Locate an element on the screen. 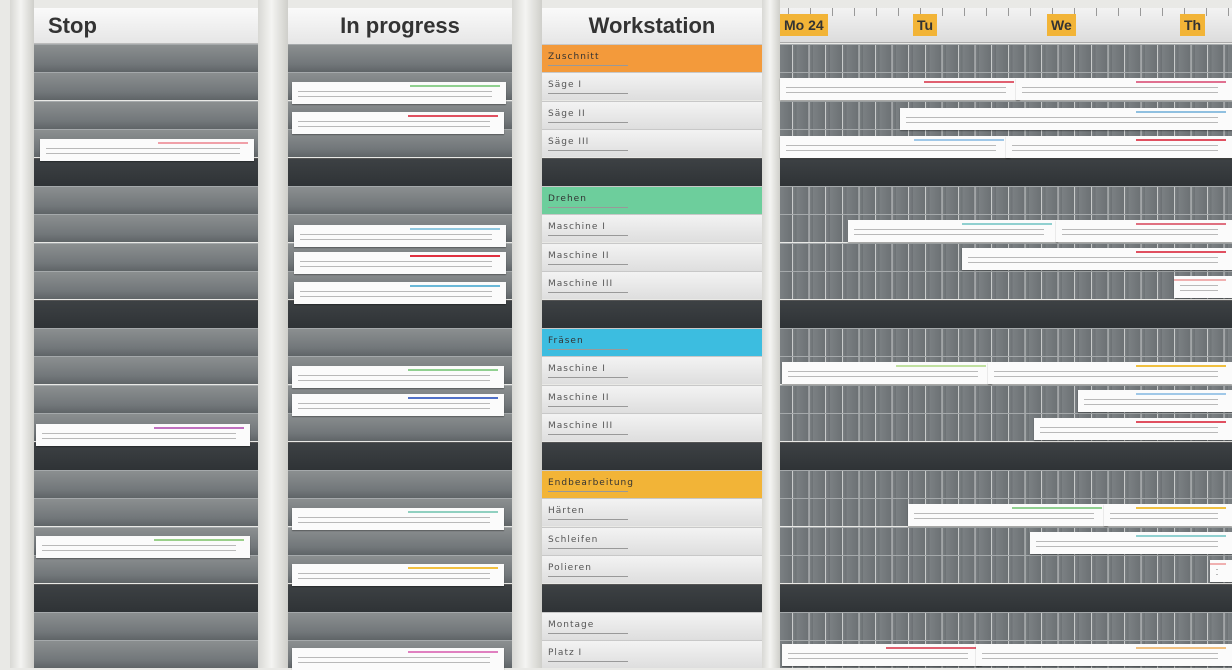  workstation-label: Schleifen is located at coordinates (588, 541).